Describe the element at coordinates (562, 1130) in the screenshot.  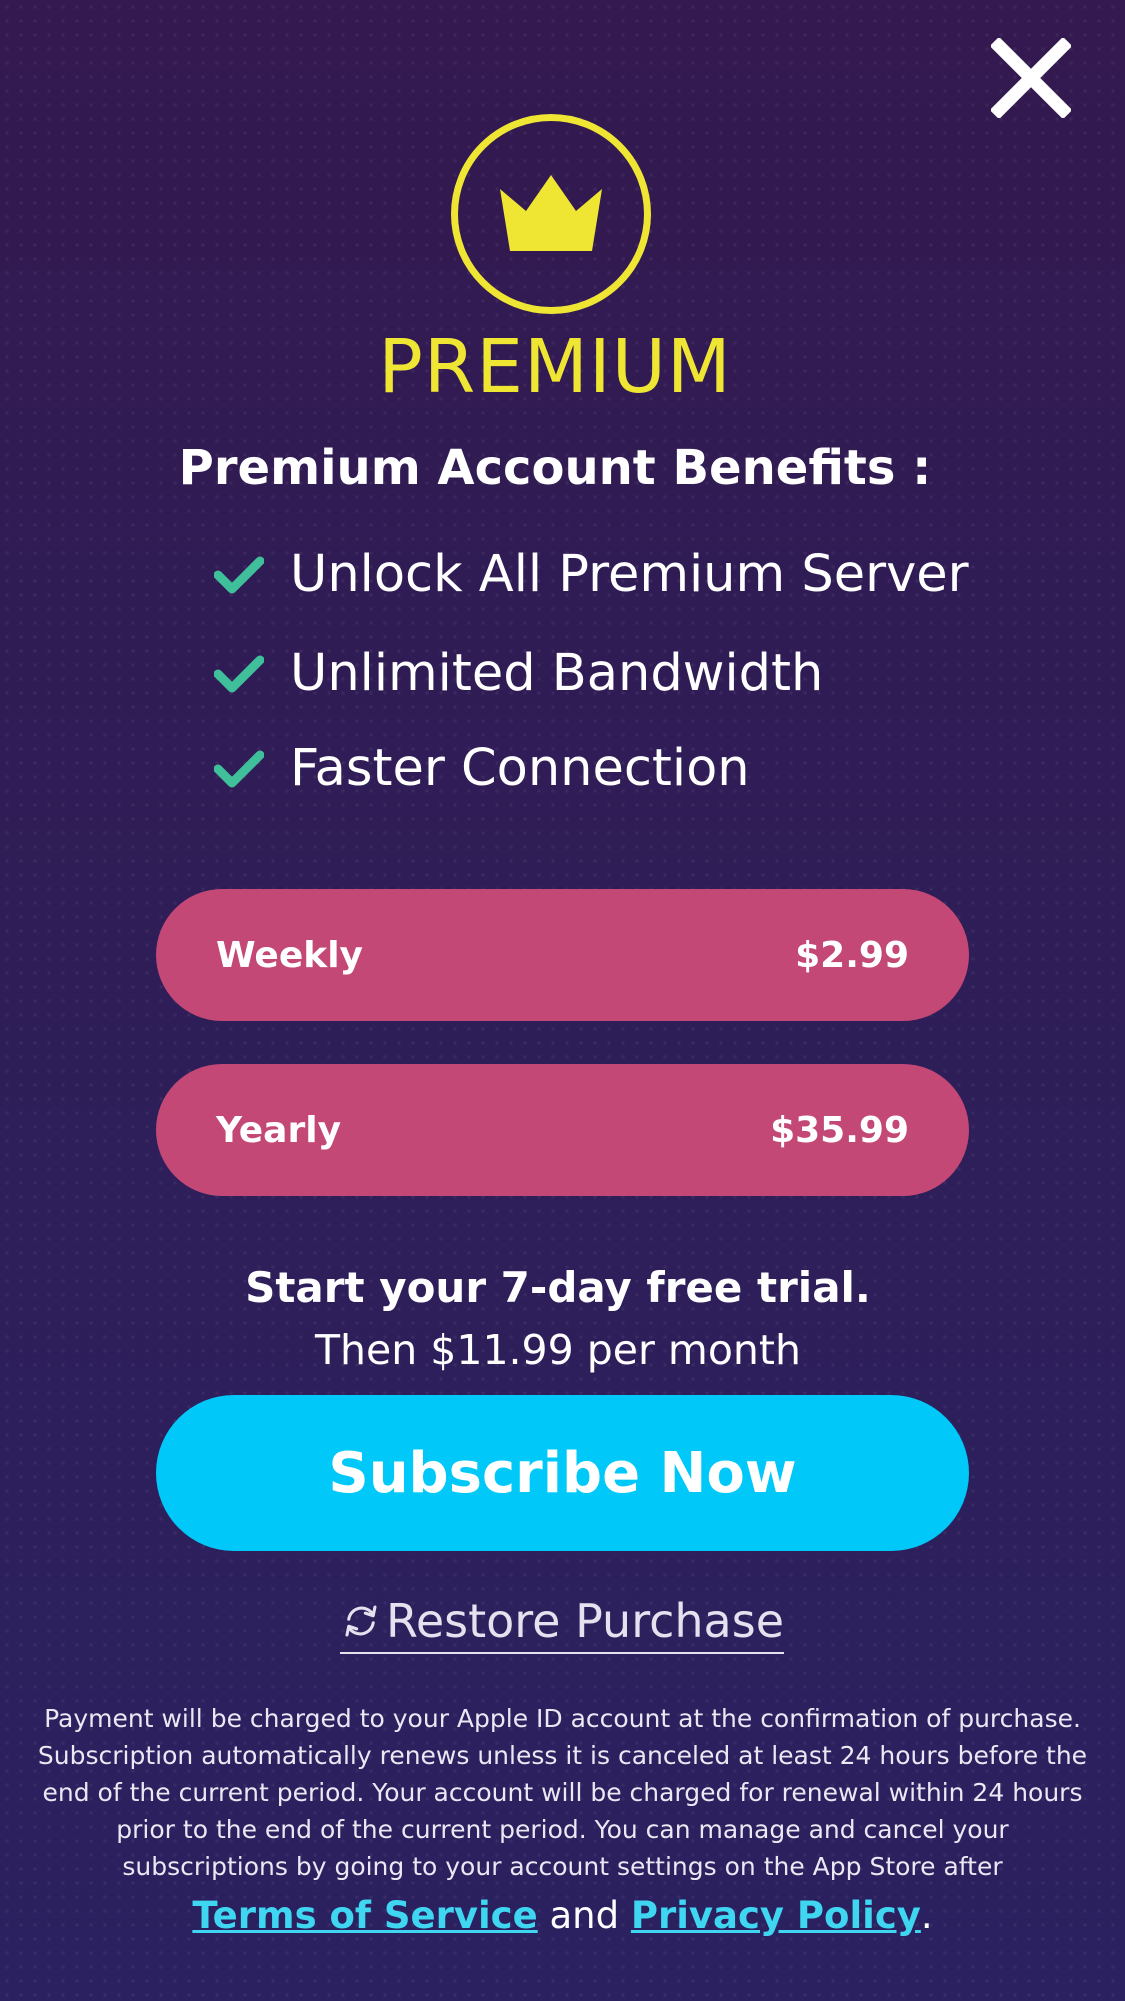
I see `plan-yearly-button: Yearly $35.99` at that location.